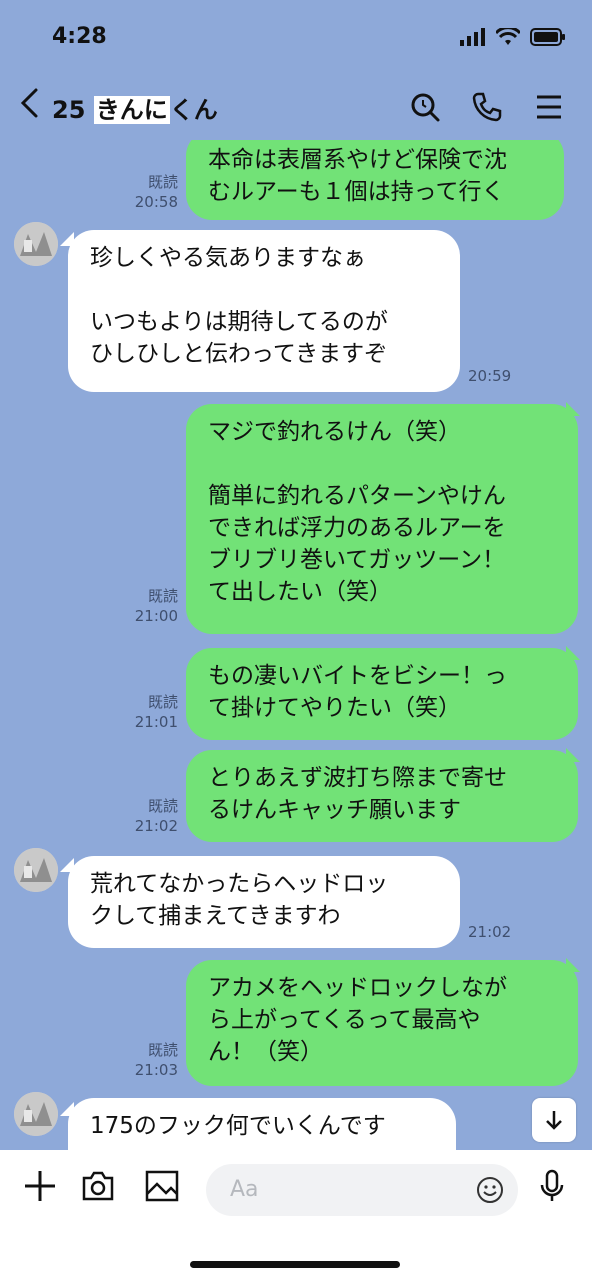 The image size is (592, 1280). What do you see at coordinates (131, 110) in the screenshot?
I see `room-name: きんに` at bounding box center [131, 110].